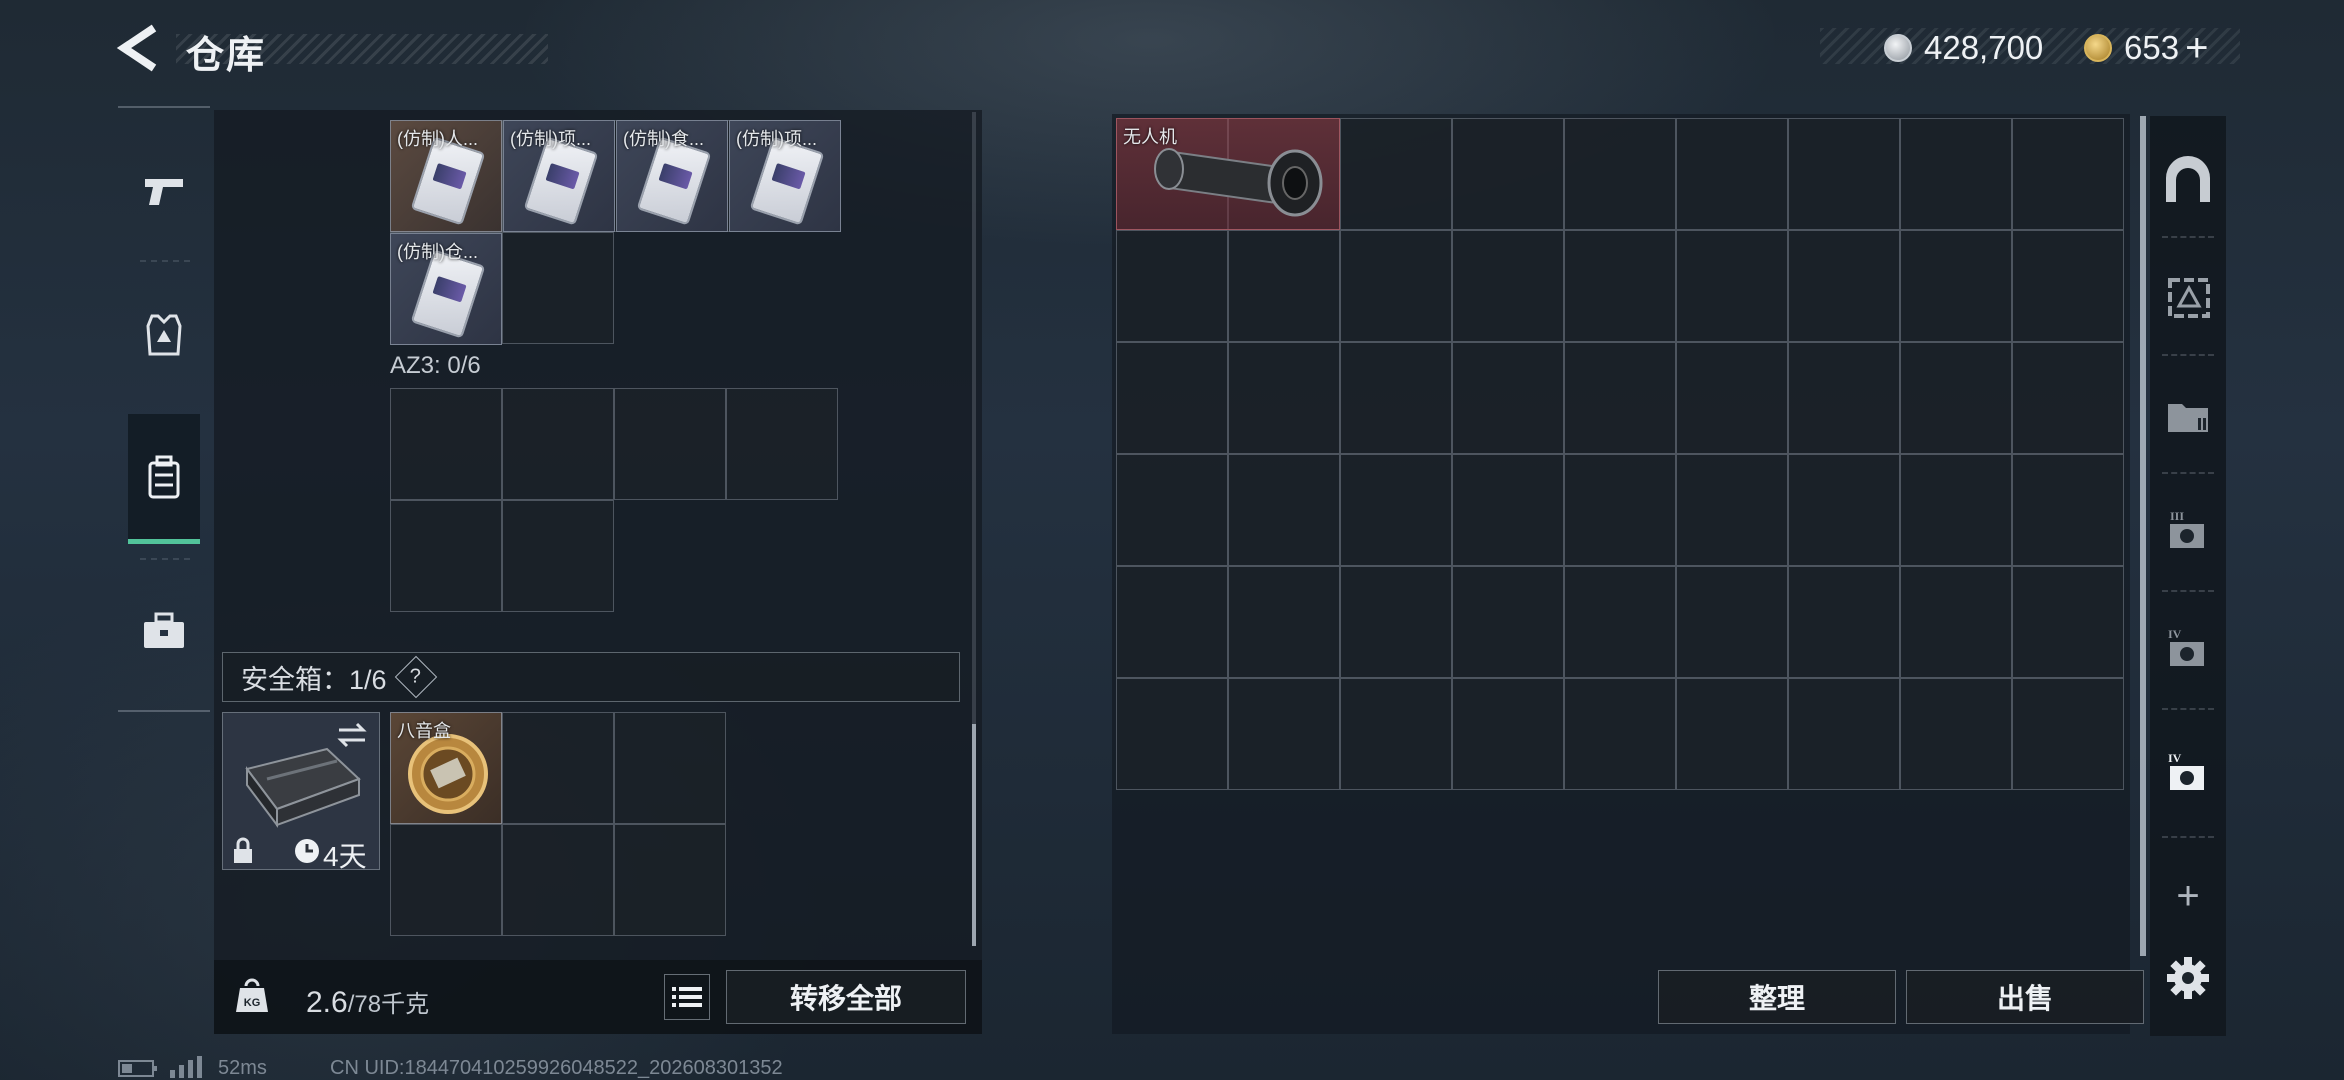 This screenshot has width=2344, height=1080. Describe the element at coordinates (2188, 978) in the screenshot. I see `settings-button` at that location.